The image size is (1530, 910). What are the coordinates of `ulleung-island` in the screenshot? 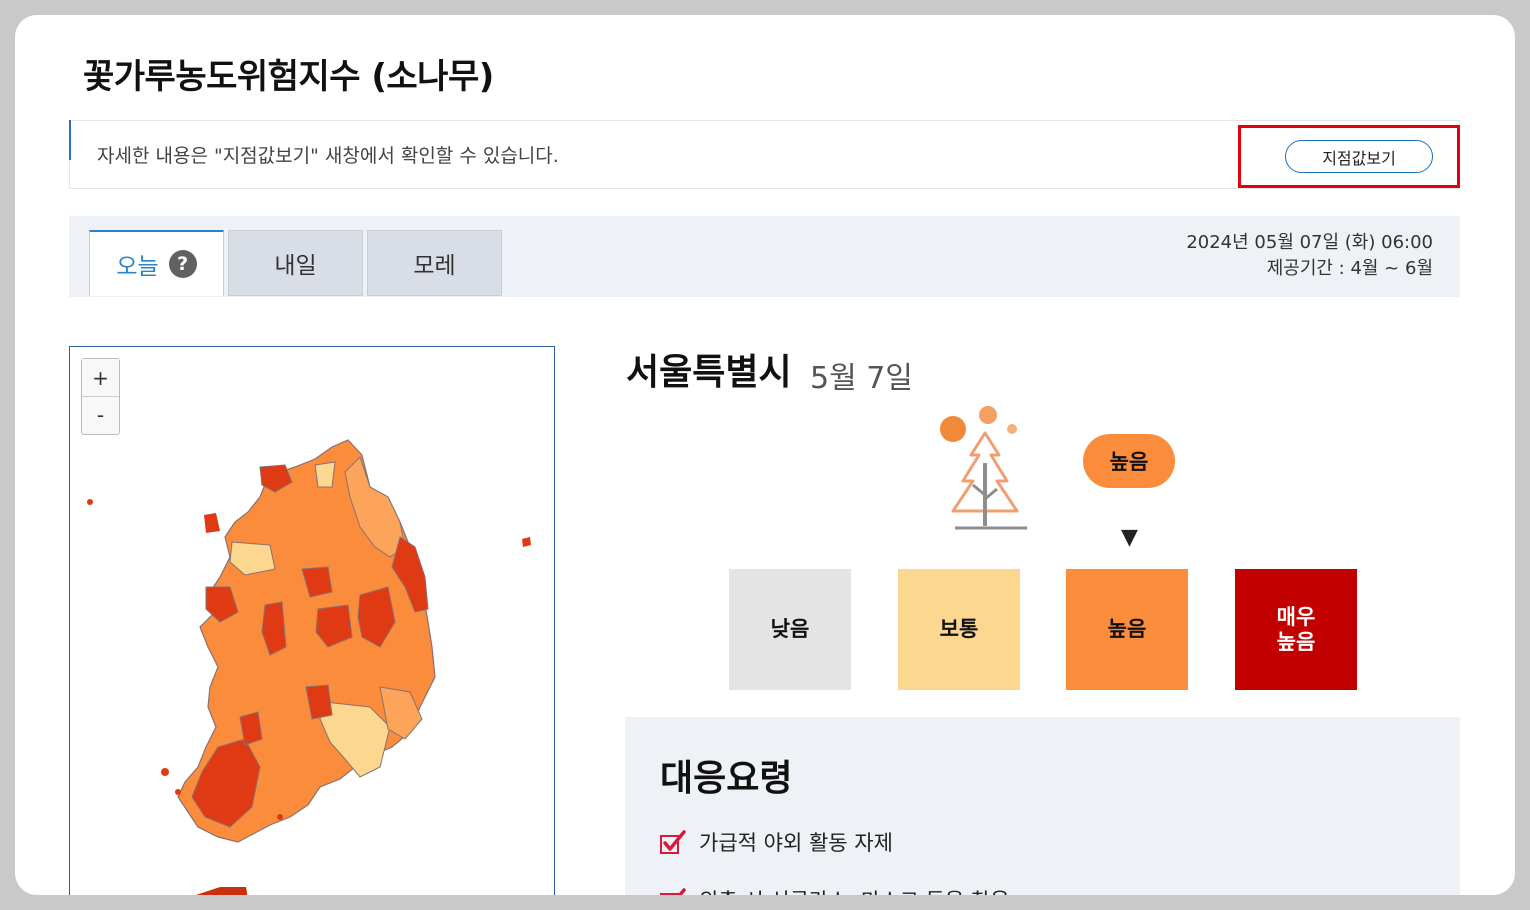 It's located at (526, 542).